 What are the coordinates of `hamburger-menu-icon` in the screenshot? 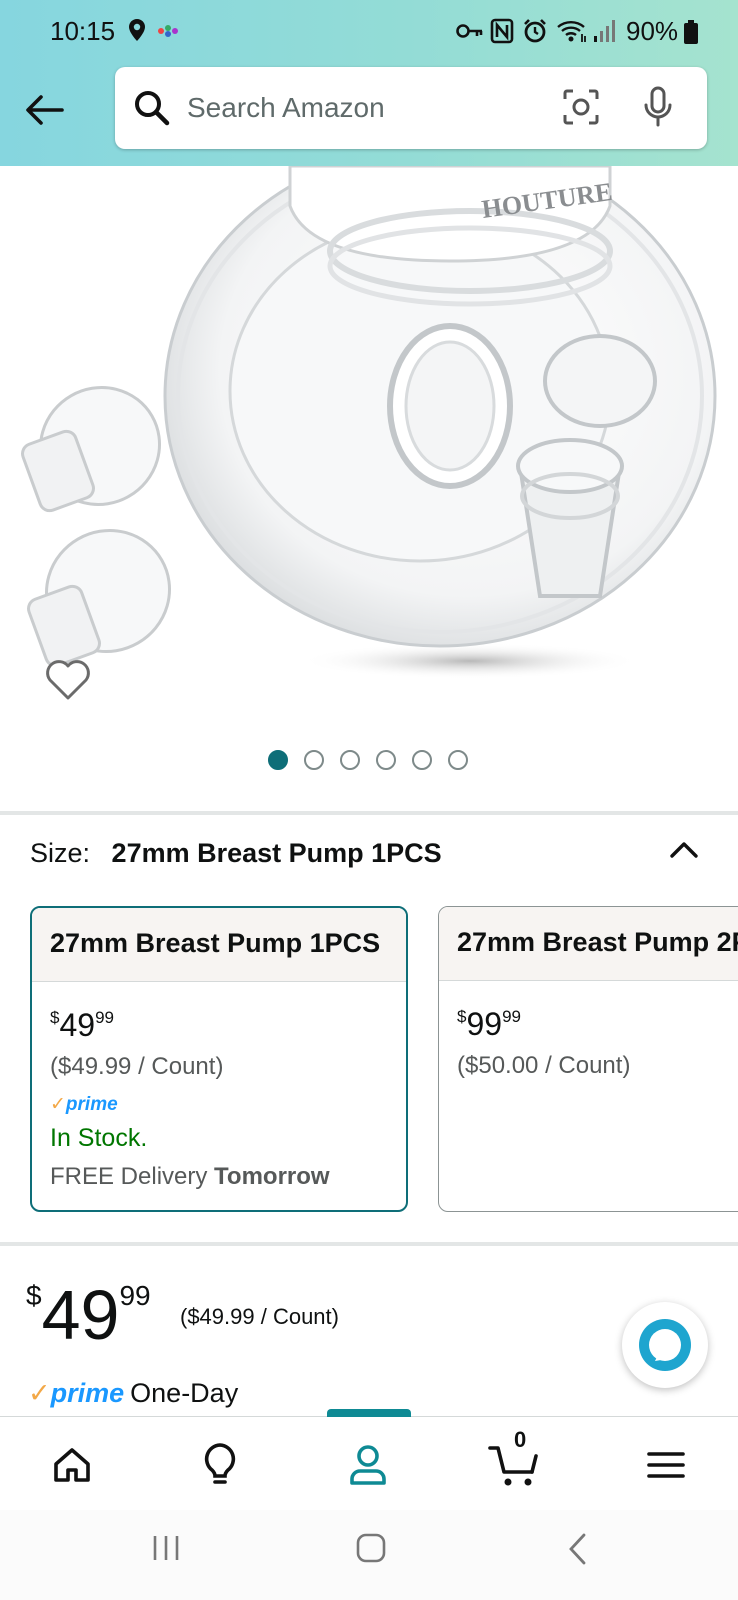 It's located at (666, 1465).